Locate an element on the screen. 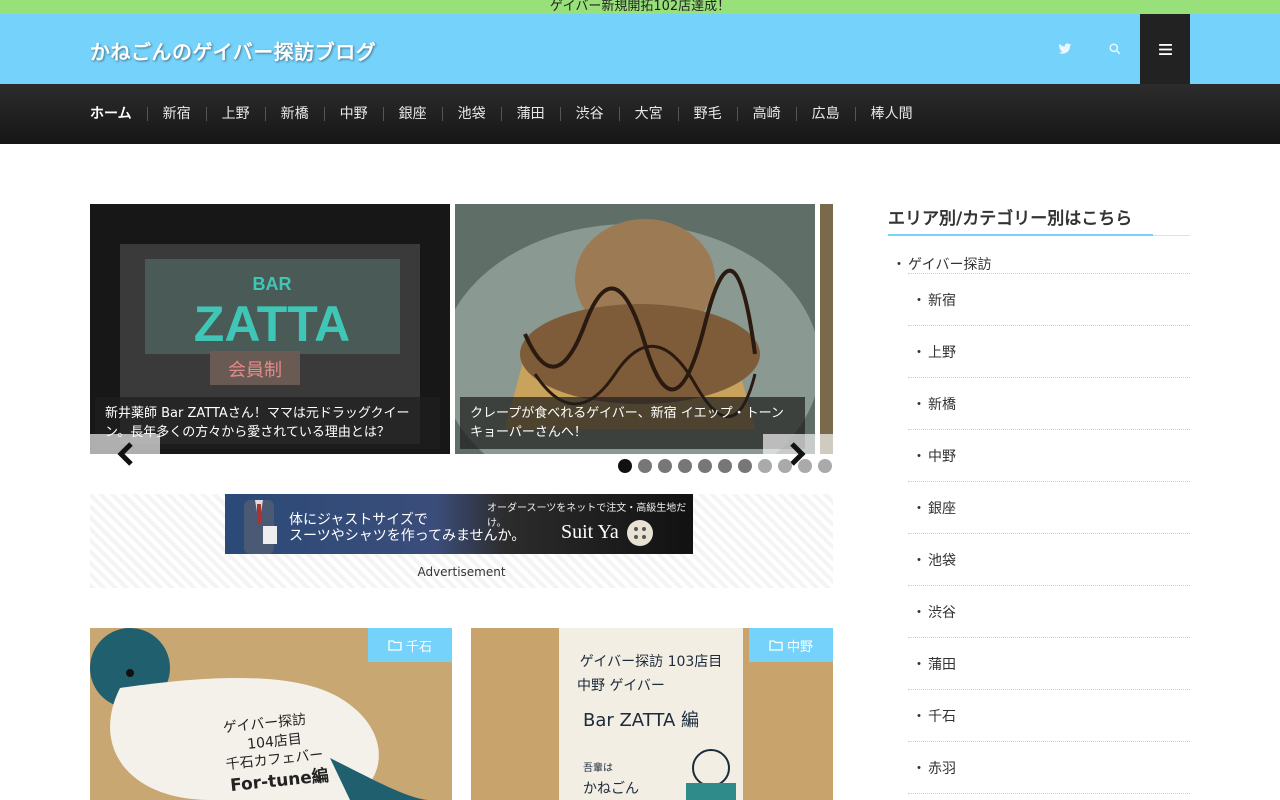 The height and width of the screenshot is (800, 1280). search-icon is located at coordinates (1115, 49).